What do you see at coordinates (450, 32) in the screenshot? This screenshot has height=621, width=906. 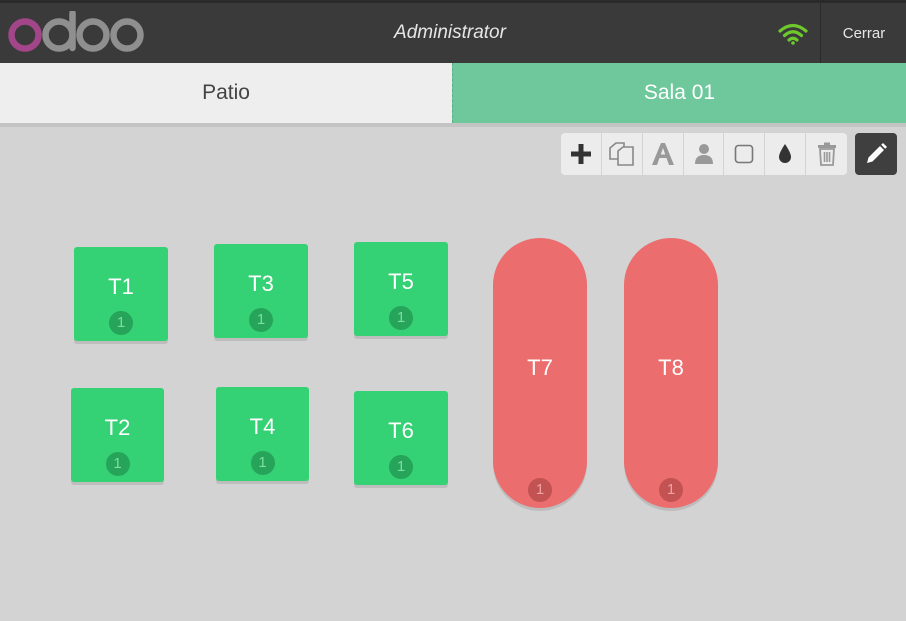 I see `user-name: Administrator` at bounding box center [450, 32].